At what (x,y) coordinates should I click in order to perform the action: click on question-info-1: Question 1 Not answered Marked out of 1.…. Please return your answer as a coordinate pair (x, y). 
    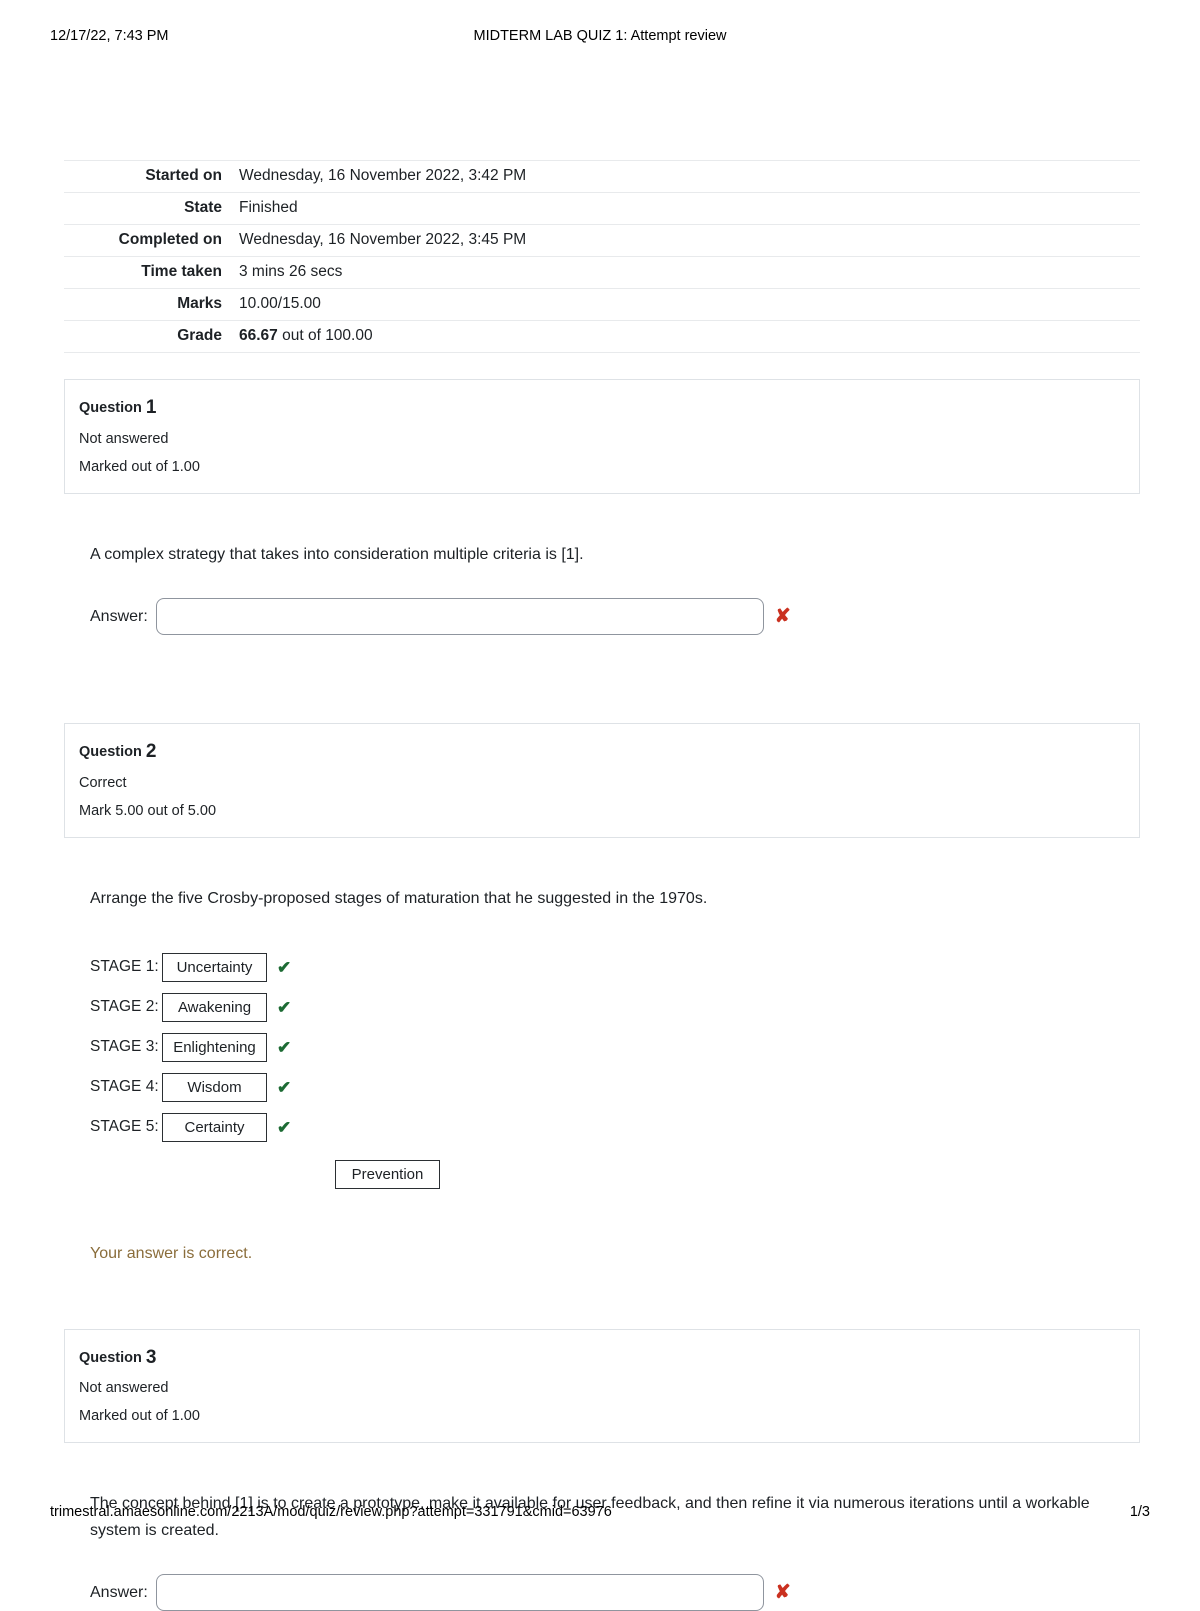
    Looking at the image, I should click on (602, 436).